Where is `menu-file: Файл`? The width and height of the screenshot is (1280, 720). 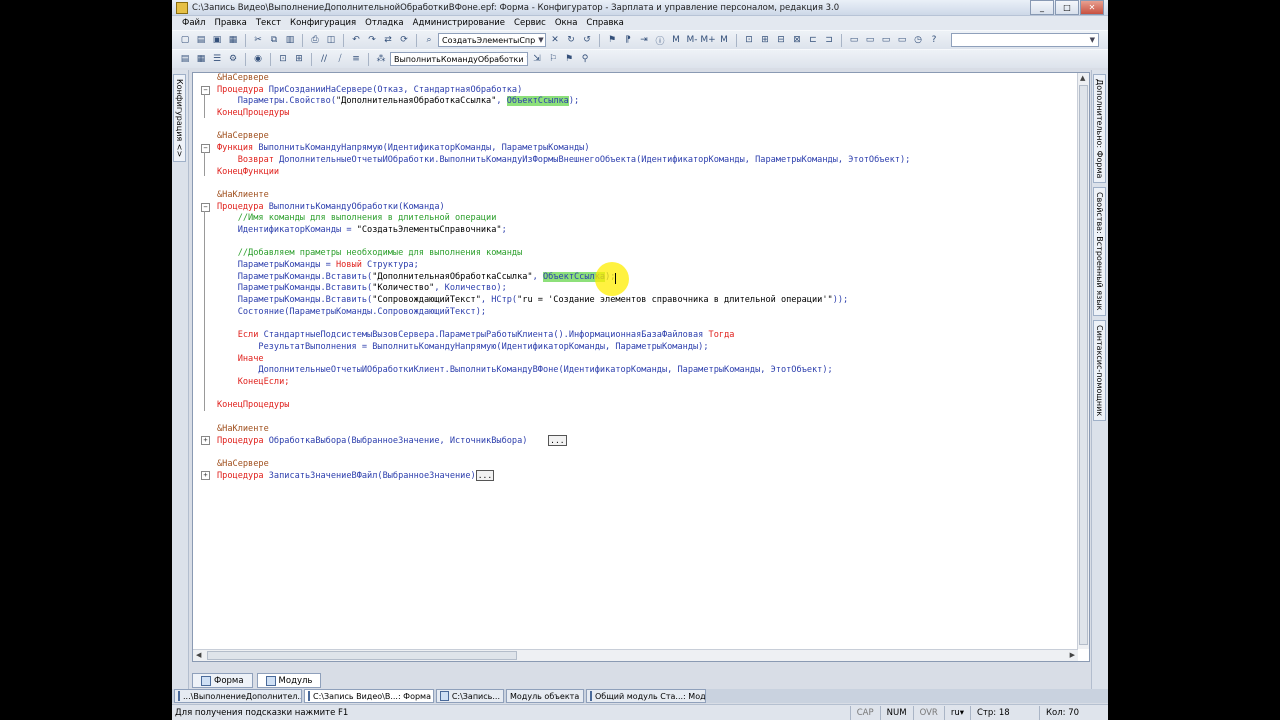
menu-file: Файл is located at coordinates (193, 23).